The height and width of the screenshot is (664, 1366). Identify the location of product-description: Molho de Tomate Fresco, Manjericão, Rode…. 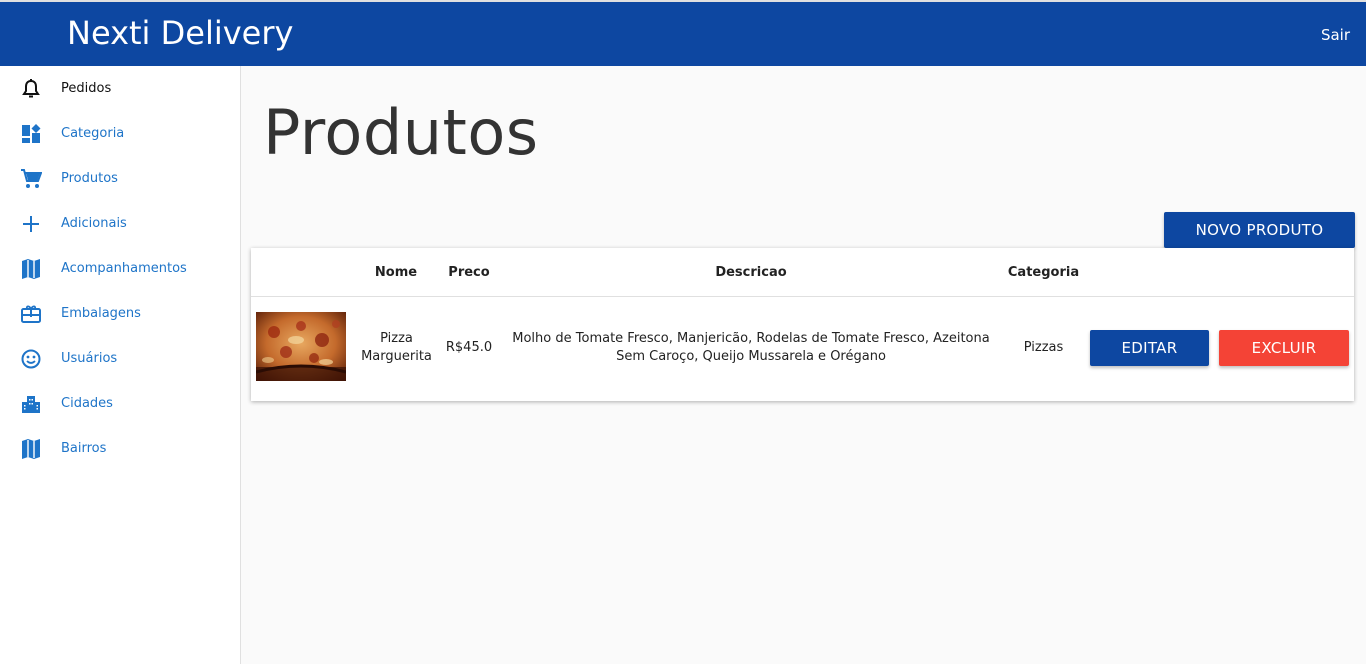
(751, 347).